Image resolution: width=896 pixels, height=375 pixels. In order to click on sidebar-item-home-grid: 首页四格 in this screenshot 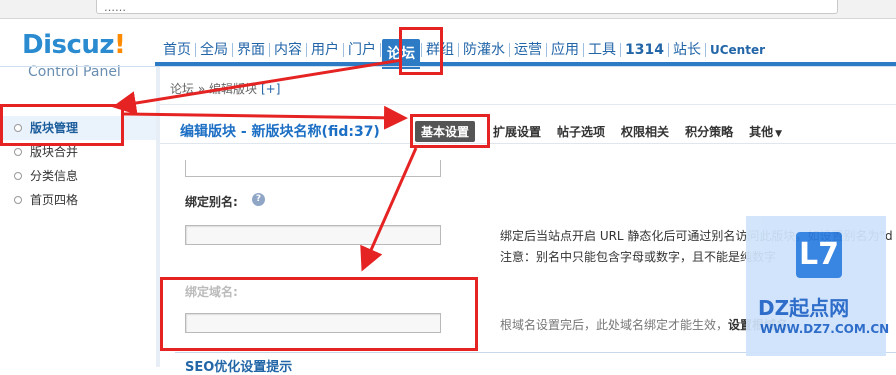, I will do `click(78, 200)`.